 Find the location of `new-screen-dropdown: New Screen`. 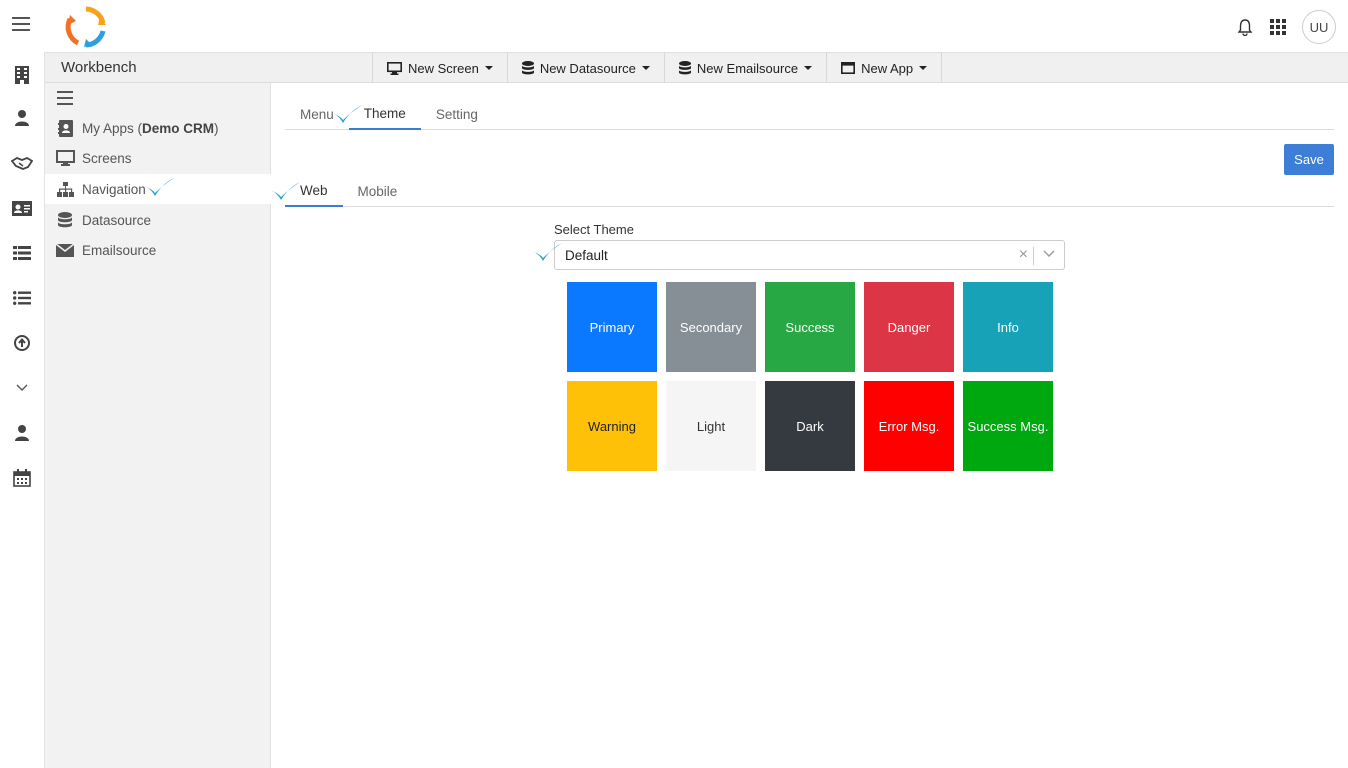

new-screen-dropdown: New Screen is located at coordinates (439, 68).